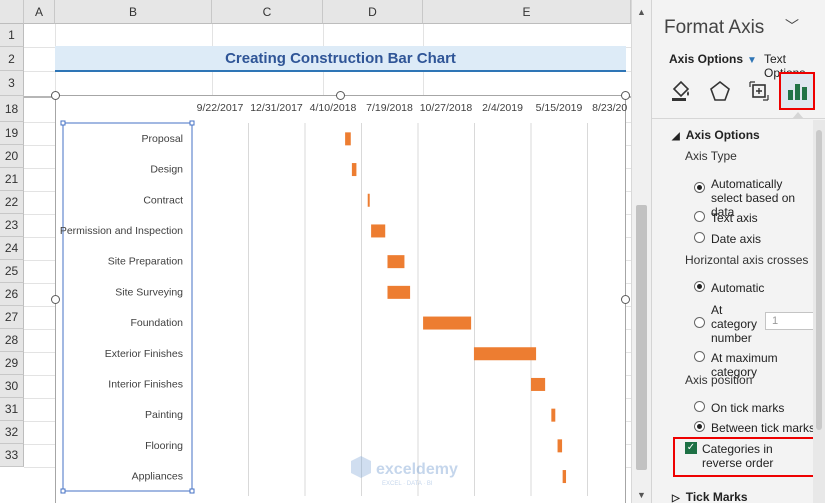  What do you see at coordinates (710, 496) in the screenshot?
I see `section-tick-marks: ▷ Tick Marks` at bounding box center [710, 496].